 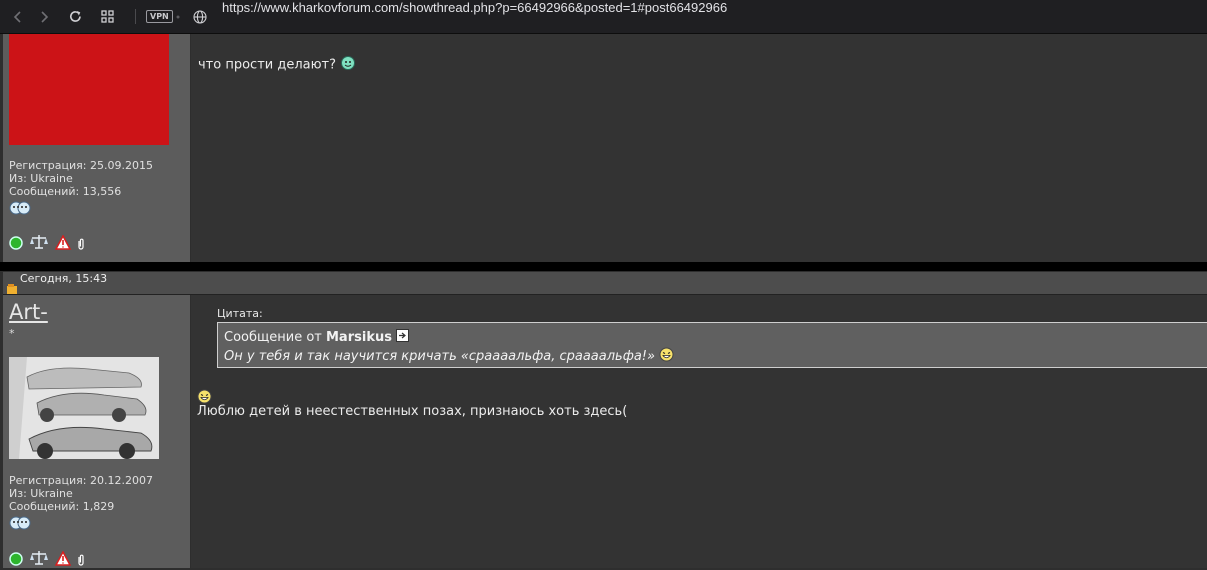 What do you see at coordinates (273, 337) in the screenshot?
I see `quote-prefix: Сообщение от` at bounding box center [273, 337].